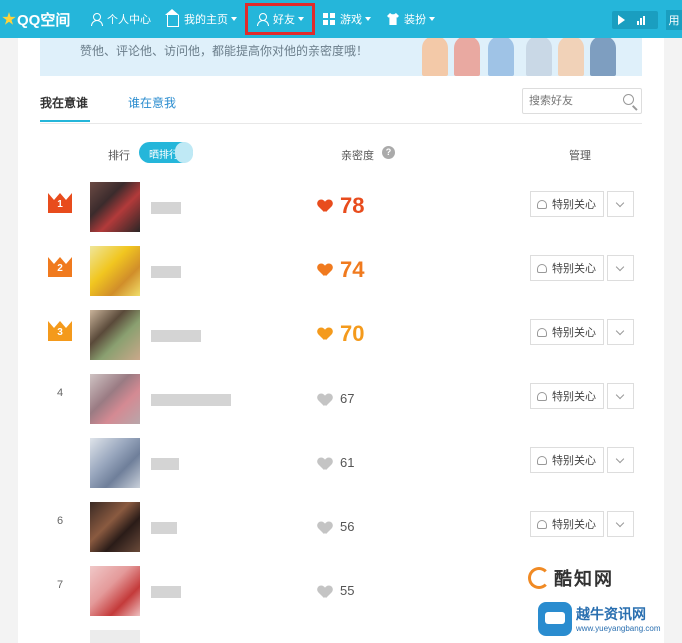 The width and height of the screenshot is (682, 643). Describe the element at coordinates (166, 152) in the screenshot. I see `show-ranking-toggle: 晒排行` at that location.